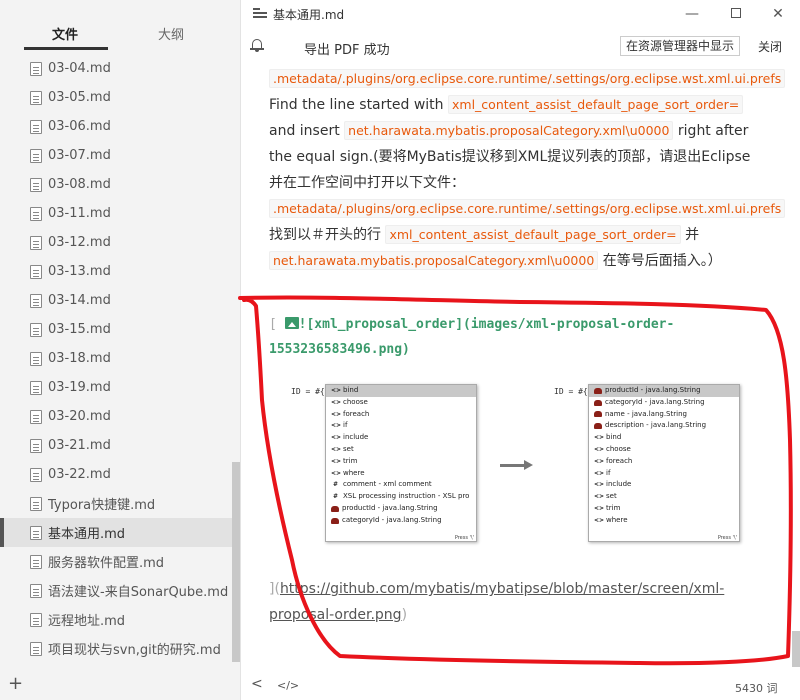  Describe the element at coordinates (138, 592) in the screenshot. I see `file-name: 语法建议-来自SonarQube.md` at that location.